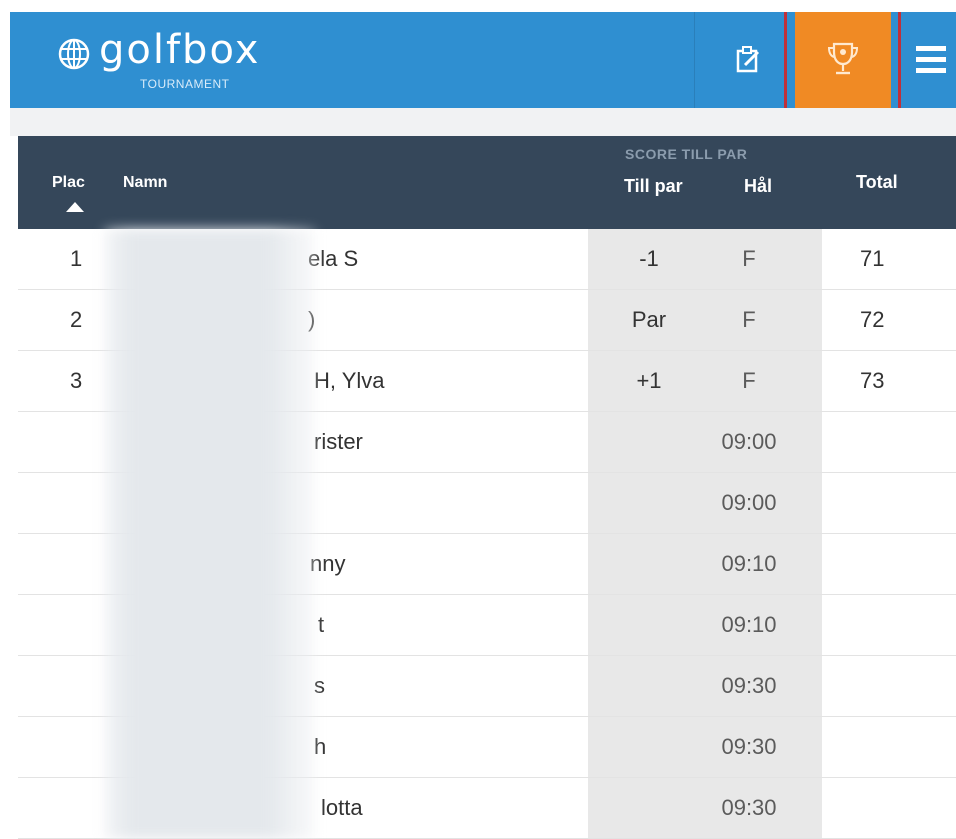 The width and height of the screenshot is (956, 839). What do you see at coordinates (872, 380) in the screenshot?
I see `row-total: 73` at bounding box center [872, 380].